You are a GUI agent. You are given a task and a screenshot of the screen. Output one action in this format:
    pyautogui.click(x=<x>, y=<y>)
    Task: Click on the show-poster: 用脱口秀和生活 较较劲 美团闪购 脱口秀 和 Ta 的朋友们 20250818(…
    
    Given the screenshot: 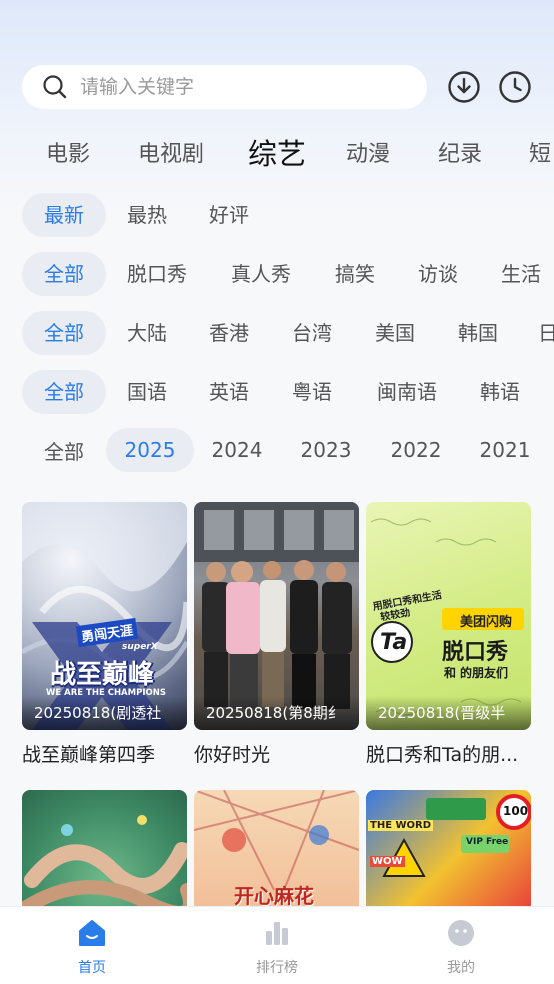 What is the action you would take?
    pyautogui.click(x=448, y=616)
    